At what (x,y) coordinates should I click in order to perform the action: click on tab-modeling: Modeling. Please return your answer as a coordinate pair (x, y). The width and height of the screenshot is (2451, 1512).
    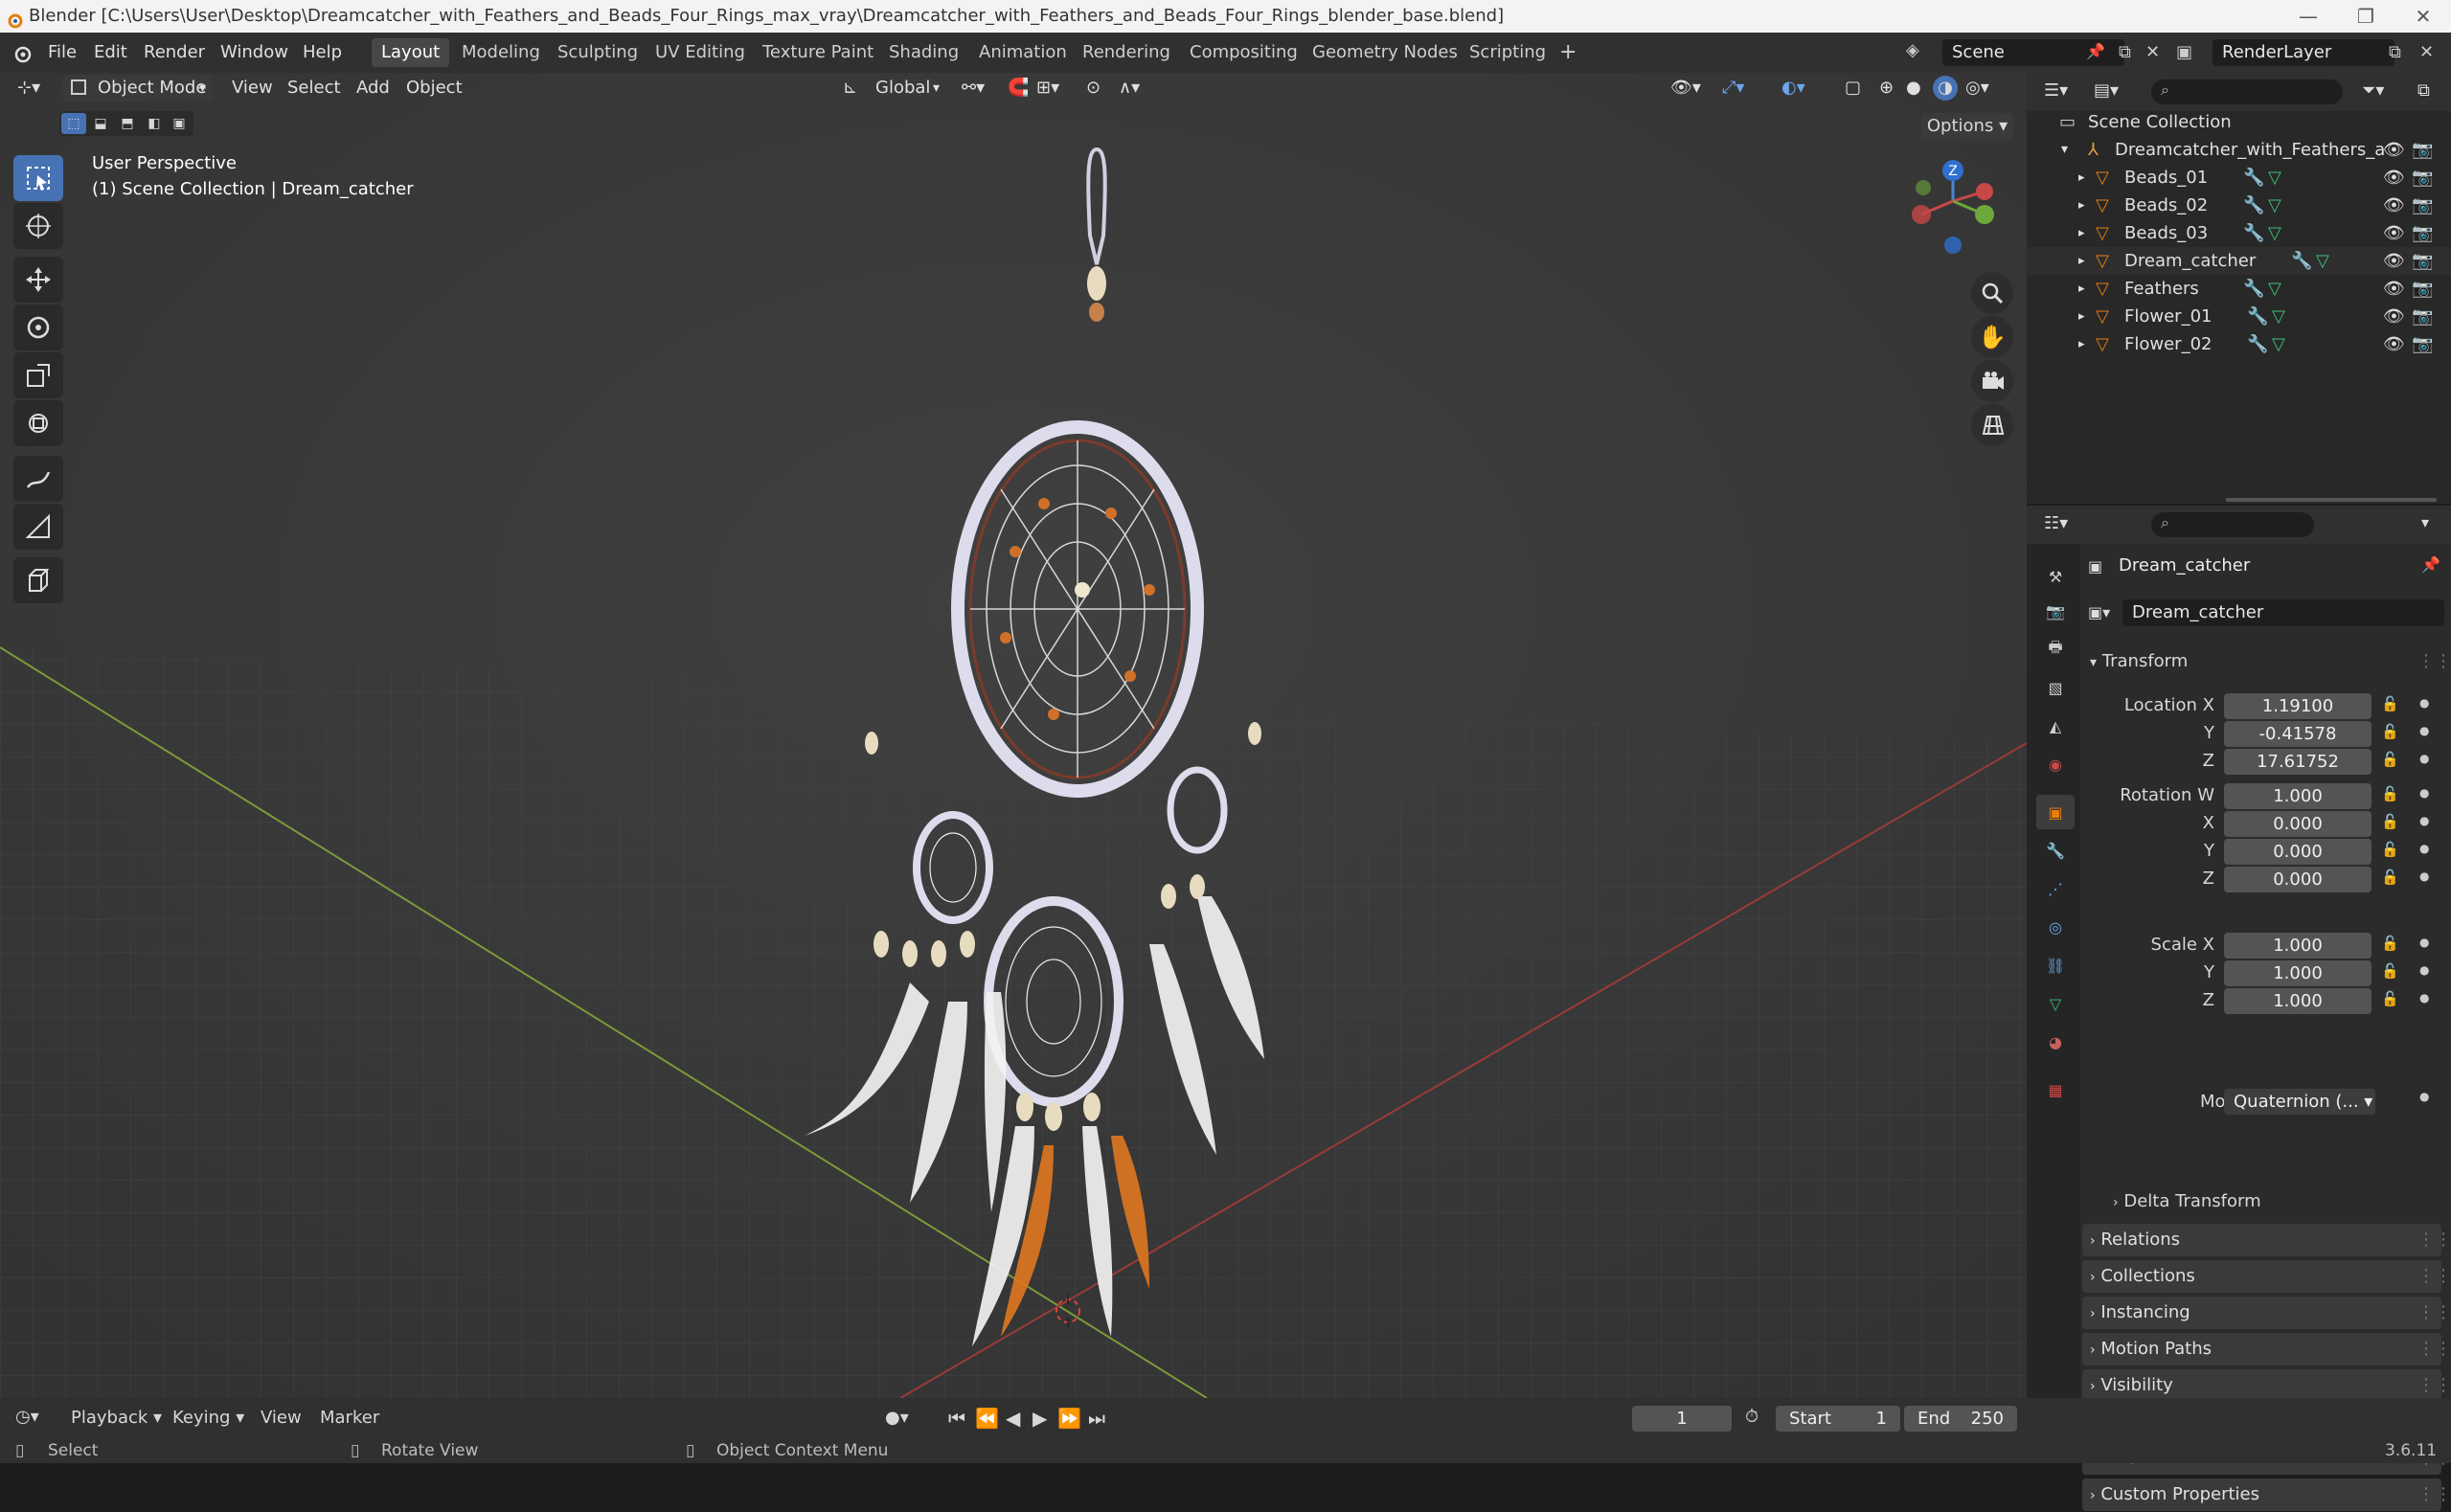
    Looking at the image, I should click on (501, 52).